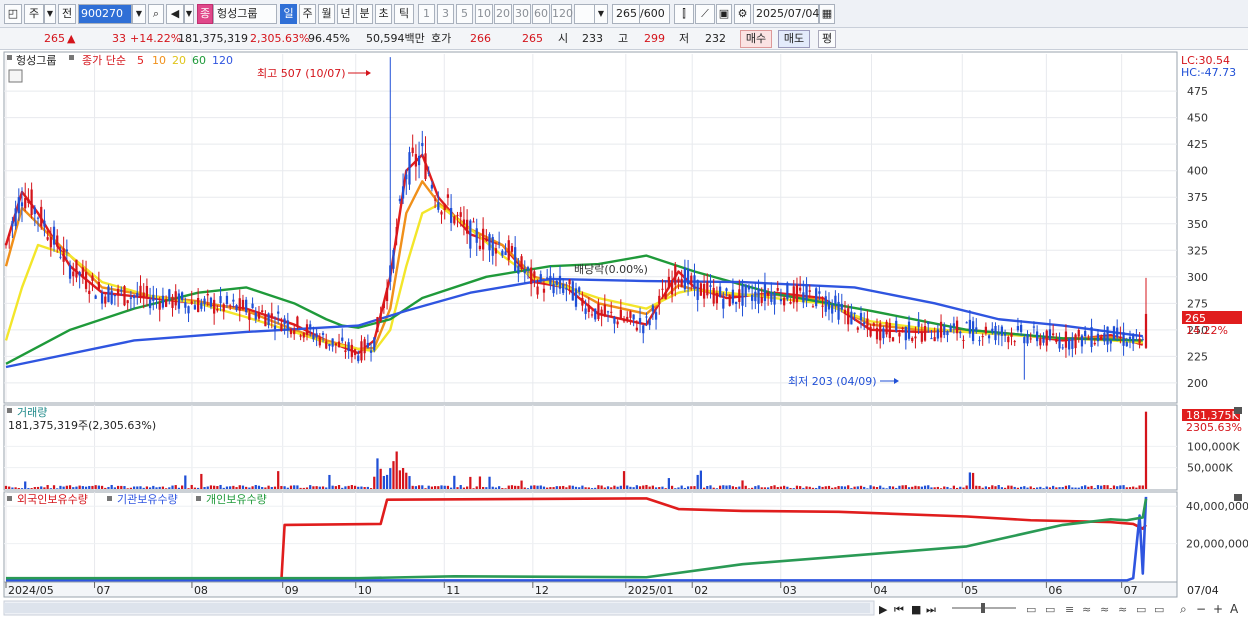 Image resolution: width=1248 pixels, height=621 pixels. Describe the element at coordinates (931, 609) in the screenshot. I see `fast-forward-icon: ⏭` at that location.